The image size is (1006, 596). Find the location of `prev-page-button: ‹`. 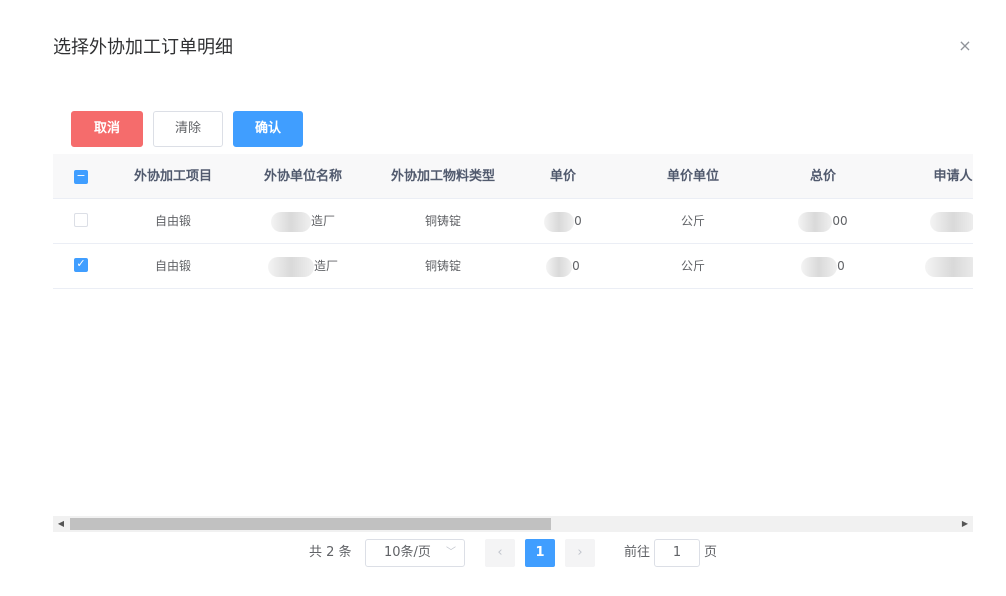

prev-page-button: ‹ is located at coordinates (500, 553).